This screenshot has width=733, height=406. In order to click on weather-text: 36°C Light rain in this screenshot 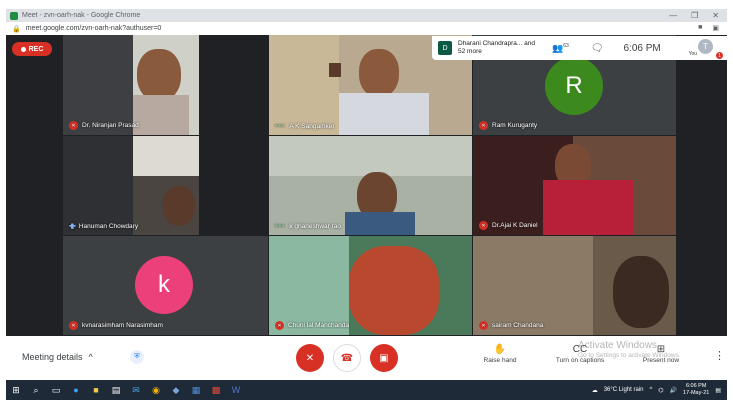, I will do `click(624, 390)`.